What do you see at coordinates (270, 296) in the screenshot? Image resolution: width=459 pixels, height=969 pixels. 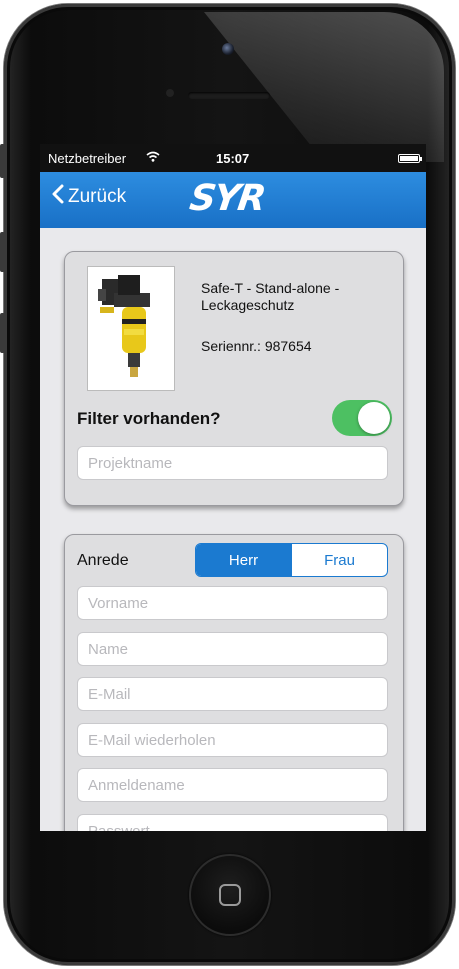 I see `product-title: Safe-T - Stand-alone - Leckageschutz` at bounding box center [270, 296].